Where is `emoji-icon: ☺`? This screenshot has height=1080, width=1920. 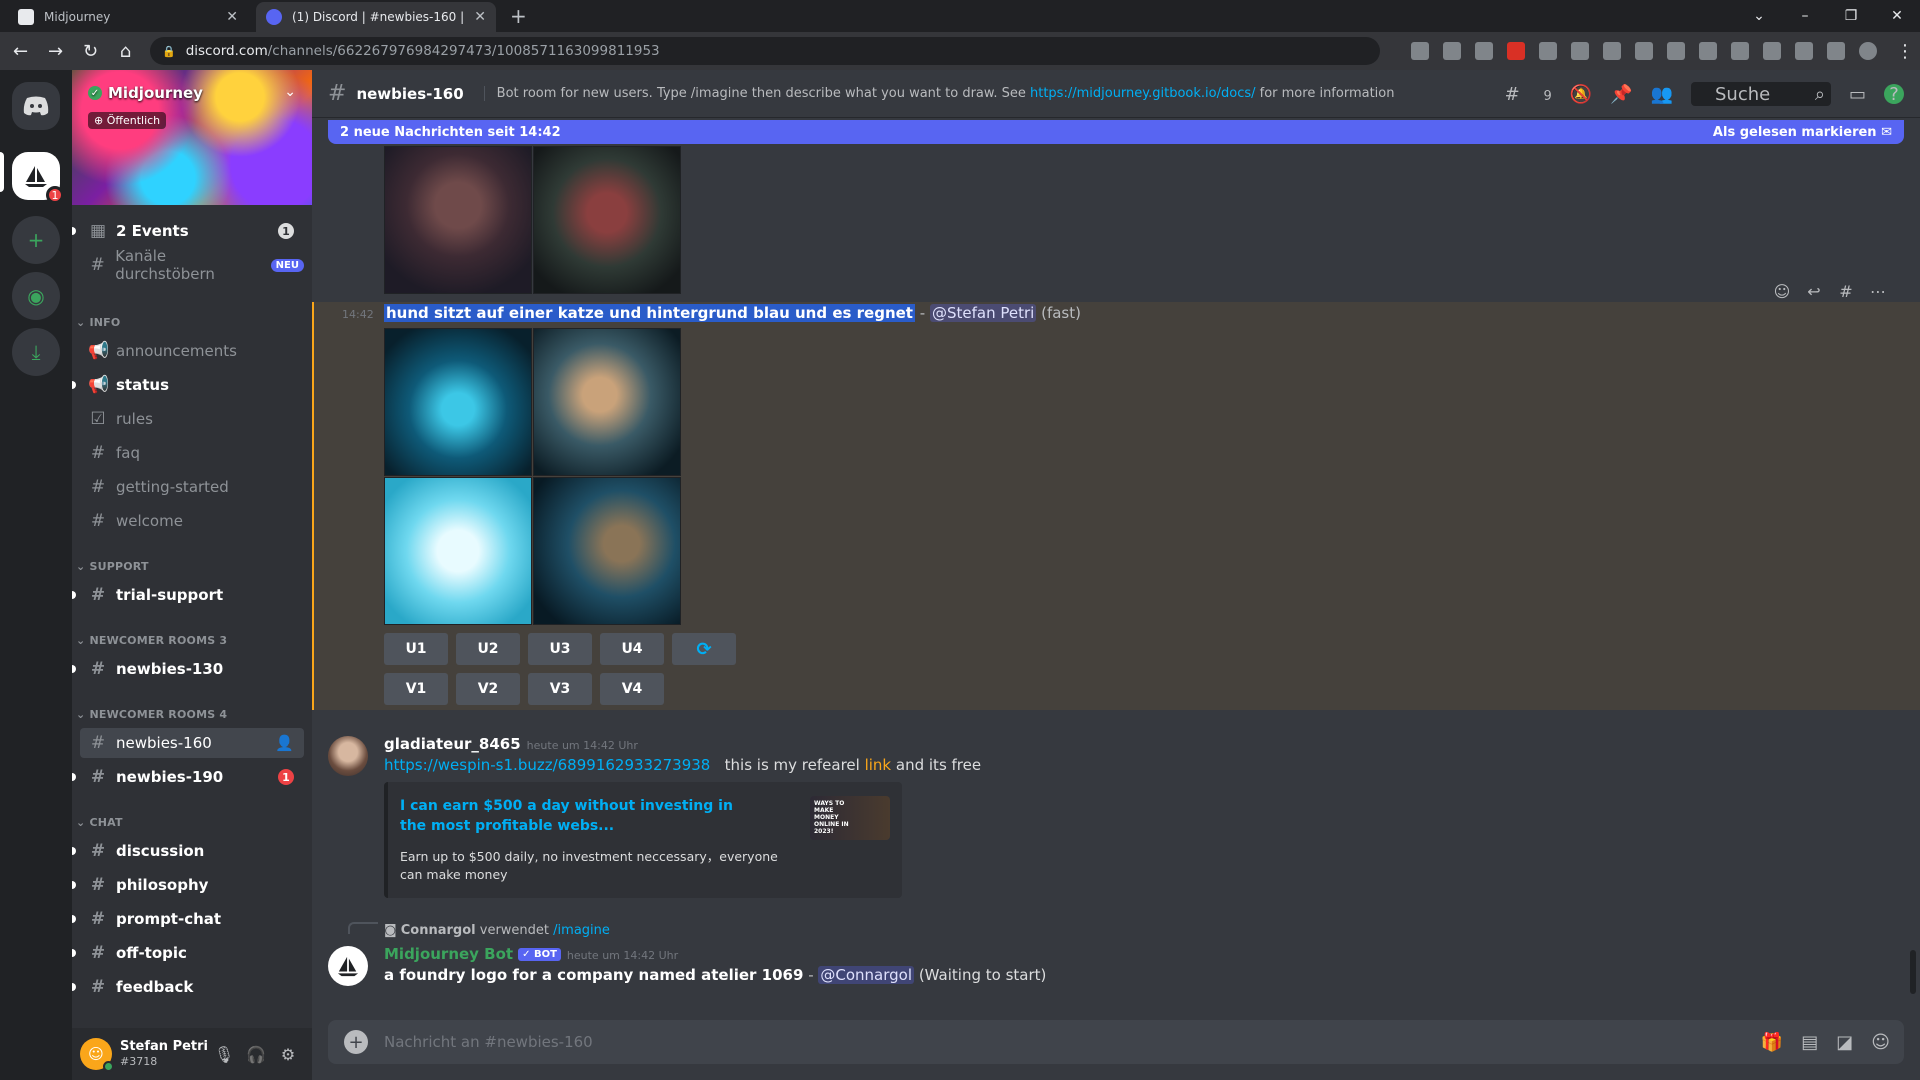
emoji-icon: ☺ is located at coordinates (1880, 1042).